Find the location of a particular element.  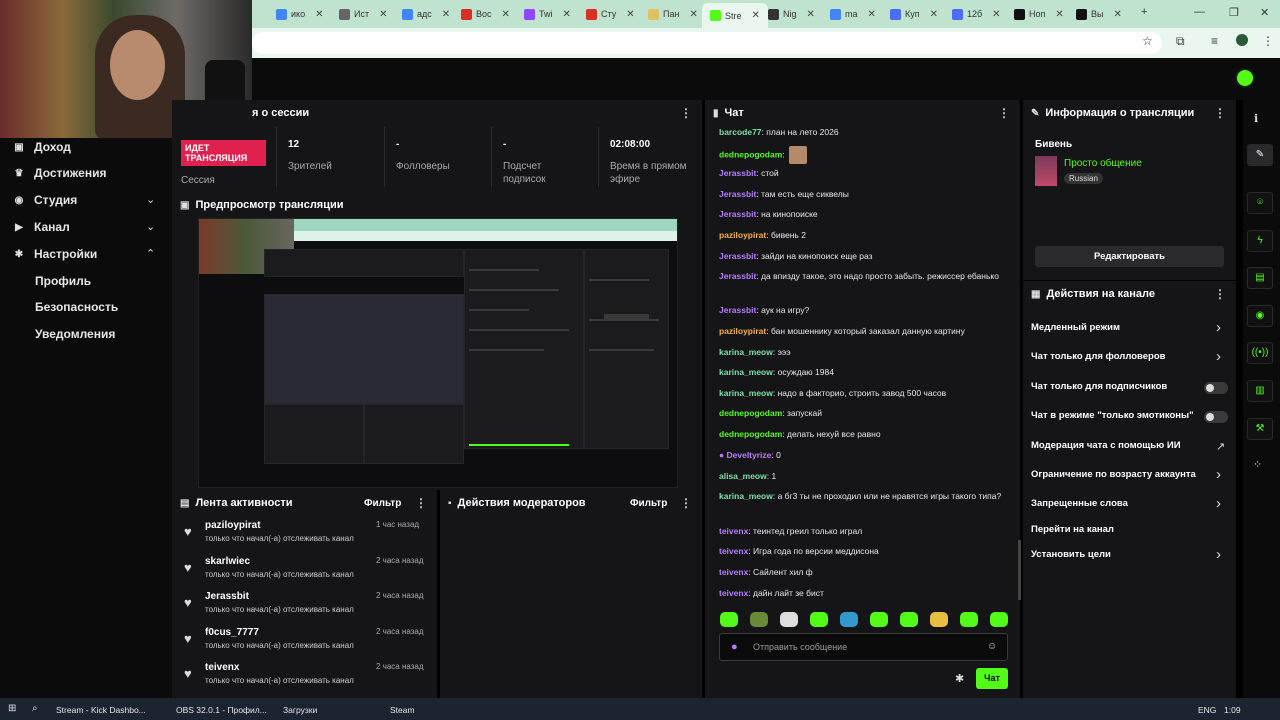

browser-tab: Nig ✕ is located at coordinates (791, 14).